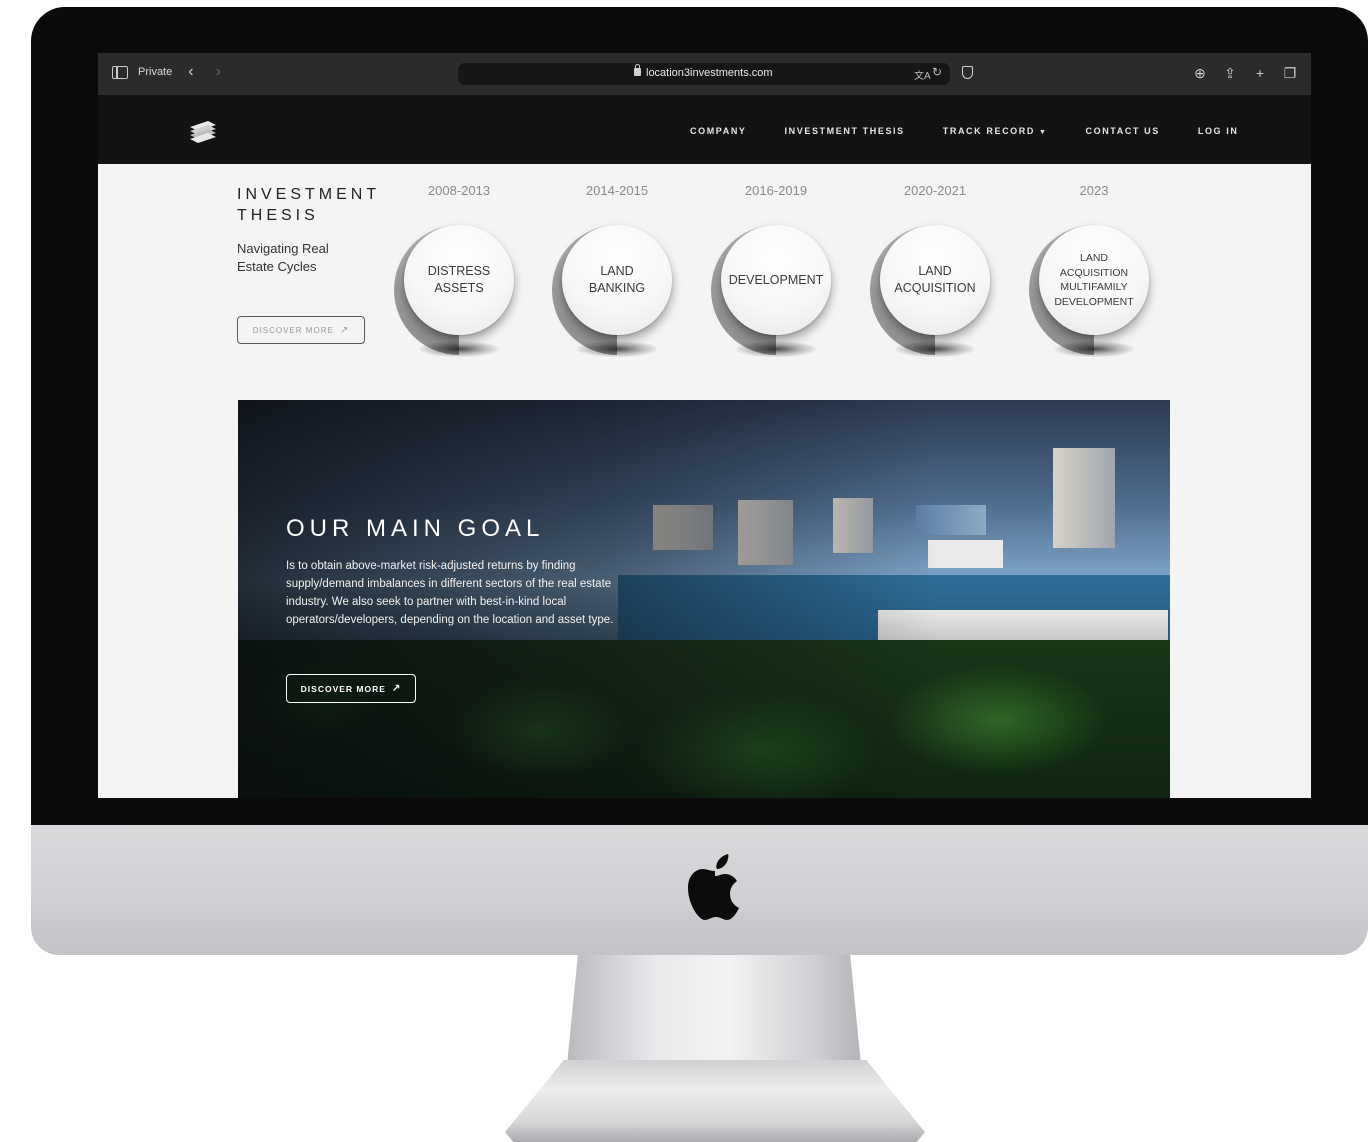 The height and width of the screenshot is (1142, 1368). Describe the element at coordinates (1245, 73) in the screenshot. I see `browser-right-controls: ⊕ ⇪ + ❐` at that location.